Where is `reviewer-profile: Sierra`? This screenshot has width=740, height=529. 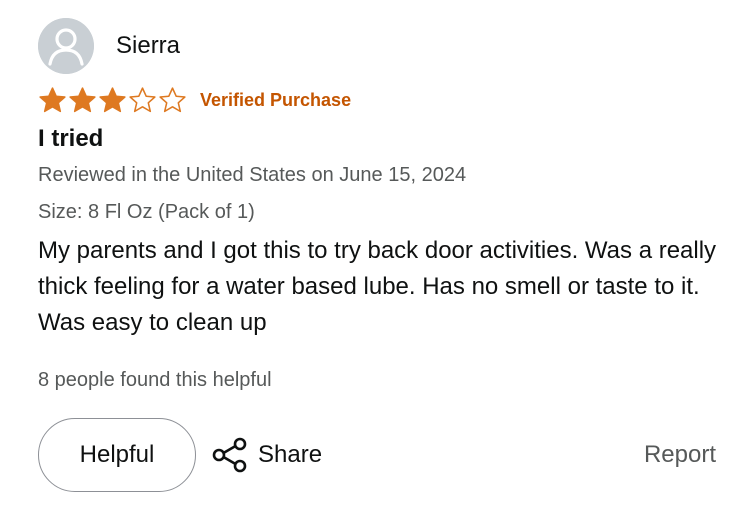
reviewer-profile: Sierra is located at coordinates (383, 46).